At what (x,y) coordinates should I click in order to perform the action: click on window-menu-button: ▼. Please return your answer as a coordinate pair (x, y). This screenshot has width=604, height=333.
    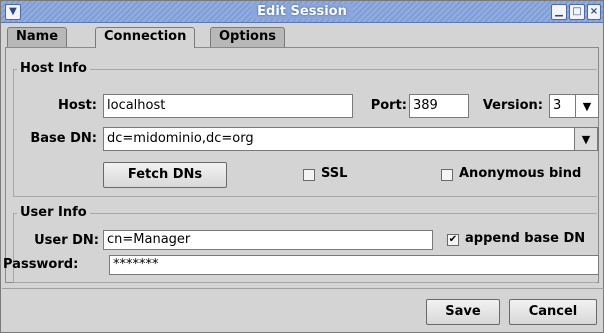
    Looking at the image, I should click on (13, 12).